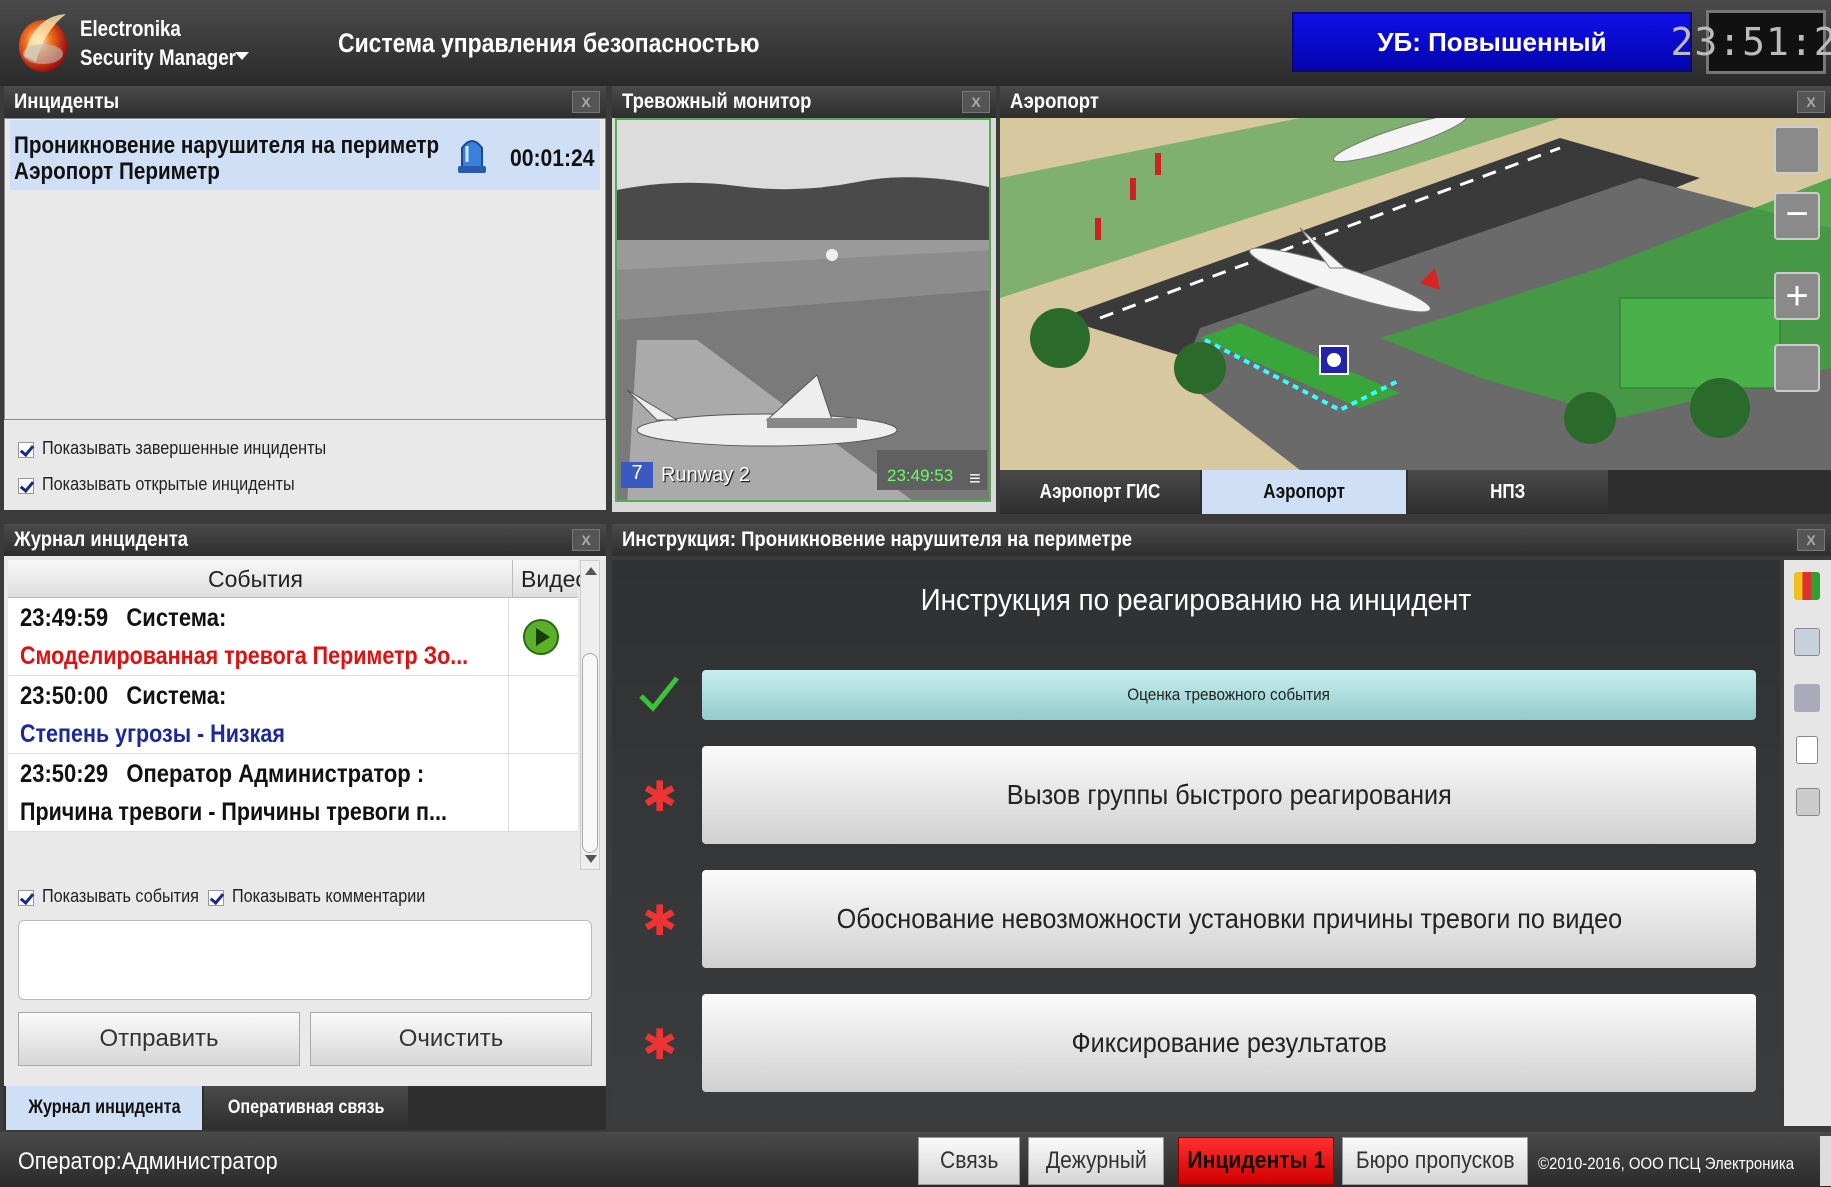 The image size is (1831, 1187). I want to click on logo-icon, so click(43, 43).